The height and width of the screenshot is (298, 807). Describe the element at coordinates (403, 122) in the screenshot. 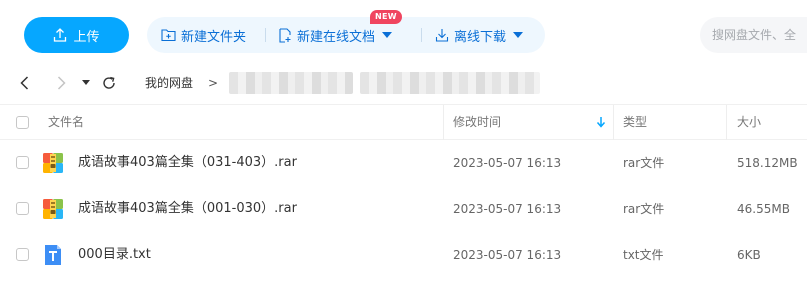

I see `table-header: 文件名 修改时间 类型 大小` at that location.